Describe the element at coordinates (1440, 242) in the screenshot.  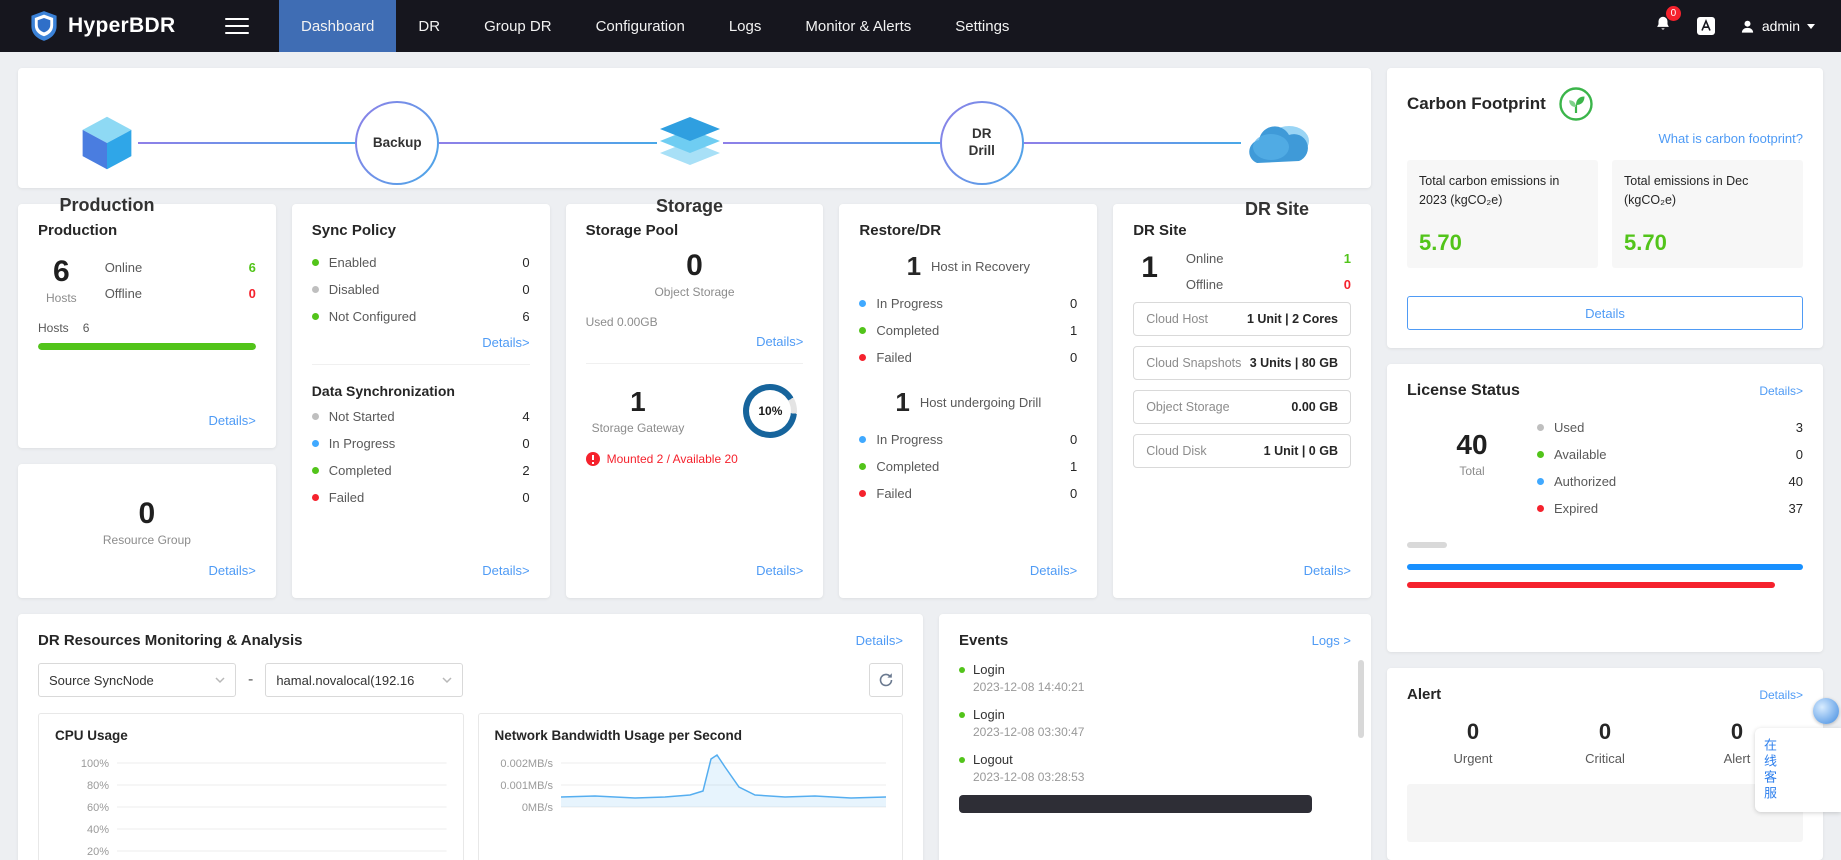
I see `carbon-year-value: 5.70` at that location.